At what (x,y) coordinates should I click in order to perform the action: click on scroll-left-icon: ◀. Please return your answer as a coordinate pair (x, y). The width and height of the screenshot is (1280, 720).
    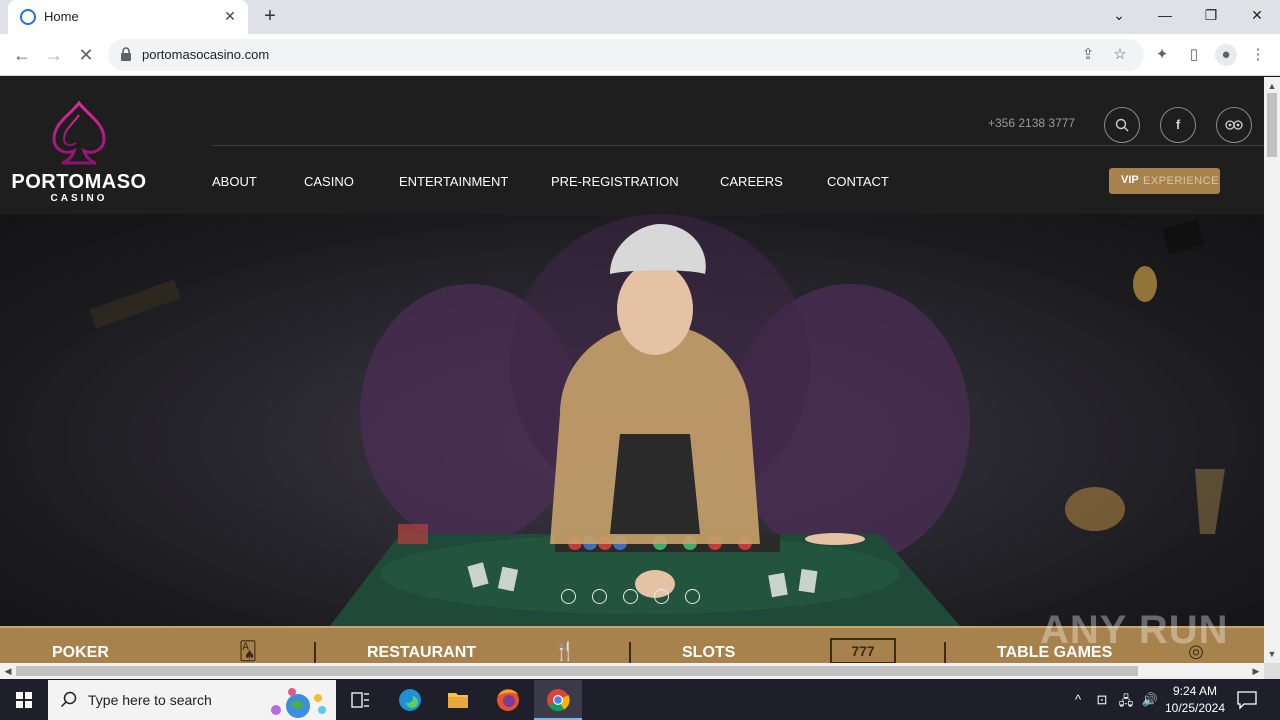
    Looking at the image, I should click on (8, 671).